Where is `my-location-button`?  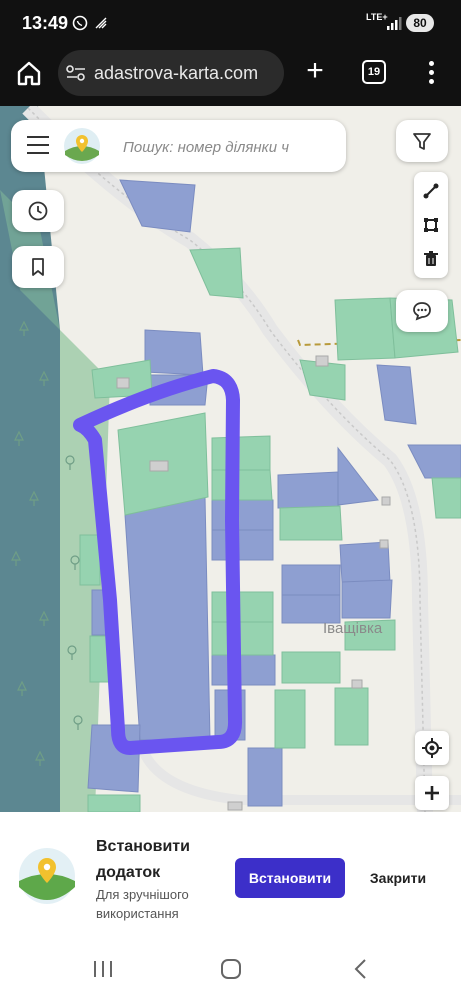
my-location-button is located at coordinates (432, 748).